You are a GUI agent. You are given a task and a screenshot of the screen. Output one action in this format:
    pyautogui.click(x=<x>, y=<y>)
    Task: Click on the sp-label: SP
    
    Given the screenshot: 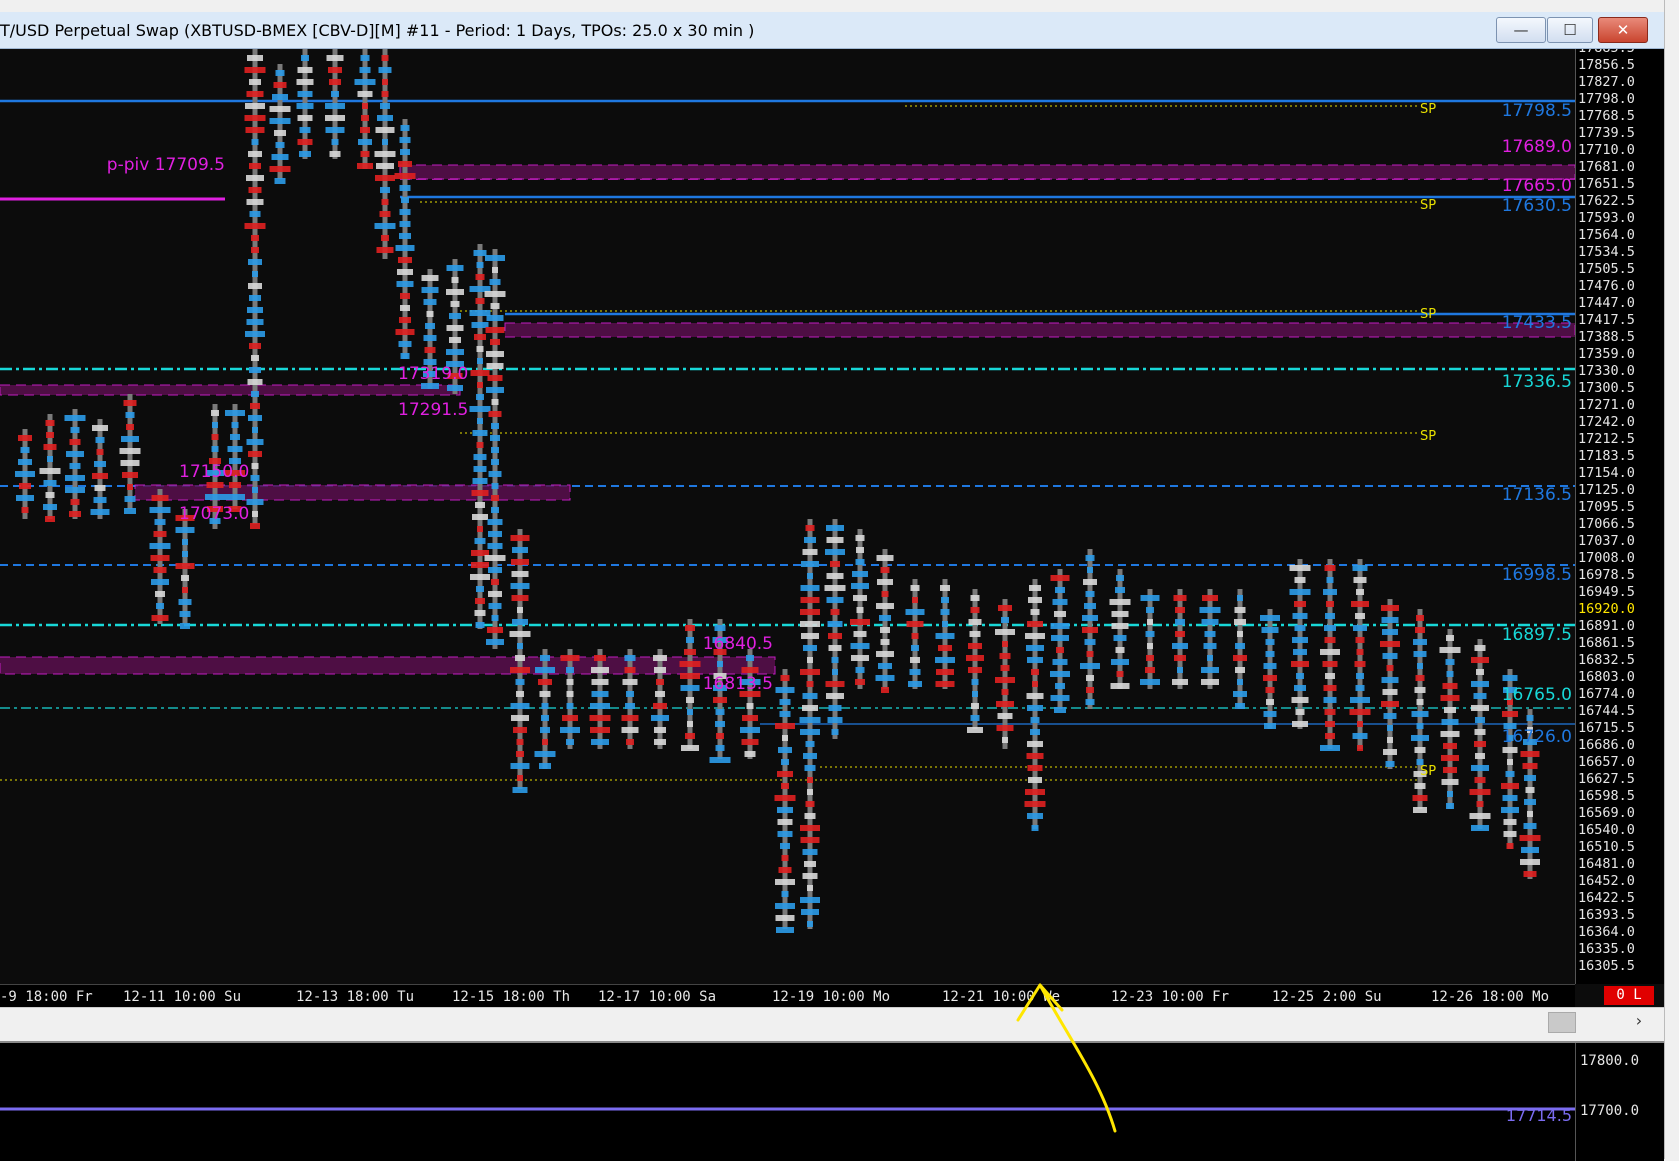 What is the action you would take?
    pyautogui.click(x=1428, y=436)
    